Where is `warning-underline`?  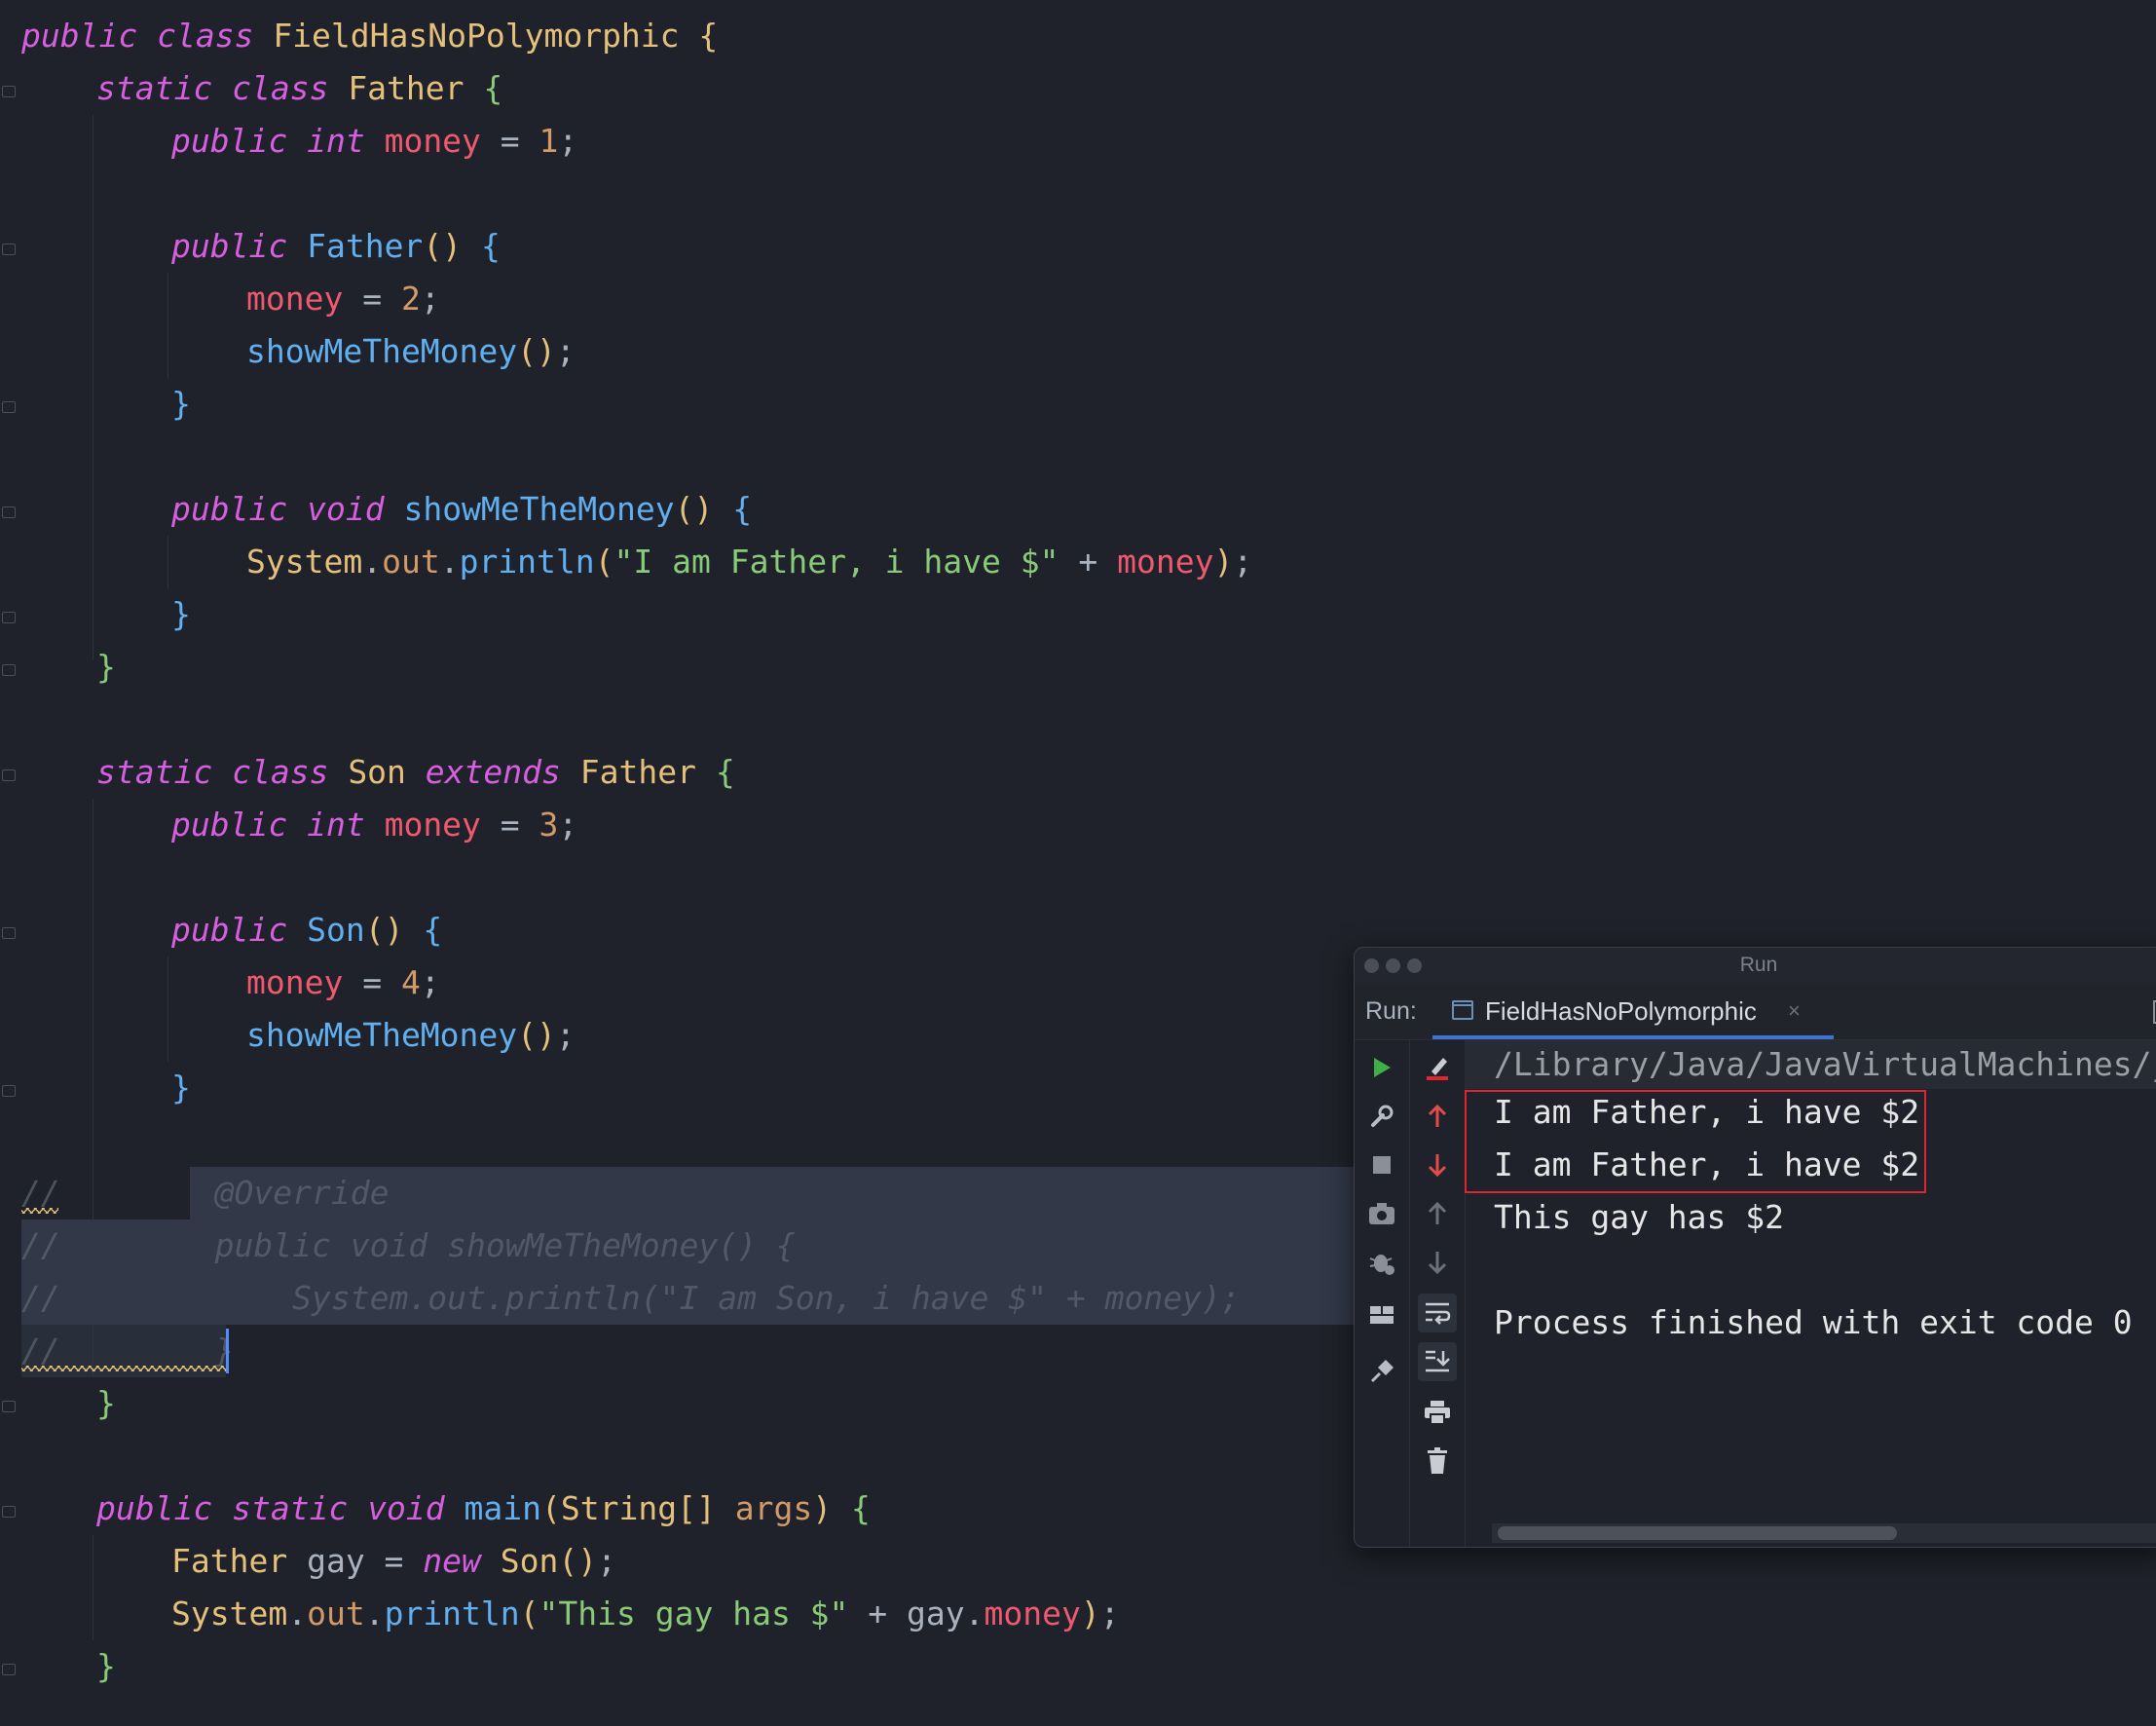
warning-underline is located at coordinates (123, 1368).